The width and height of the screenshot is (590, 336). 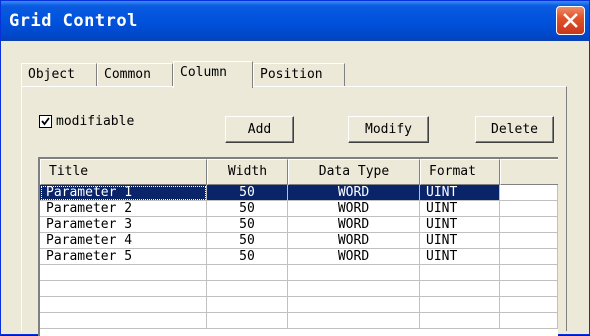 What do you see at coordinates (259, 129) in the screenshot?
I see `add-button: Add` at bounding box center [259, 129].